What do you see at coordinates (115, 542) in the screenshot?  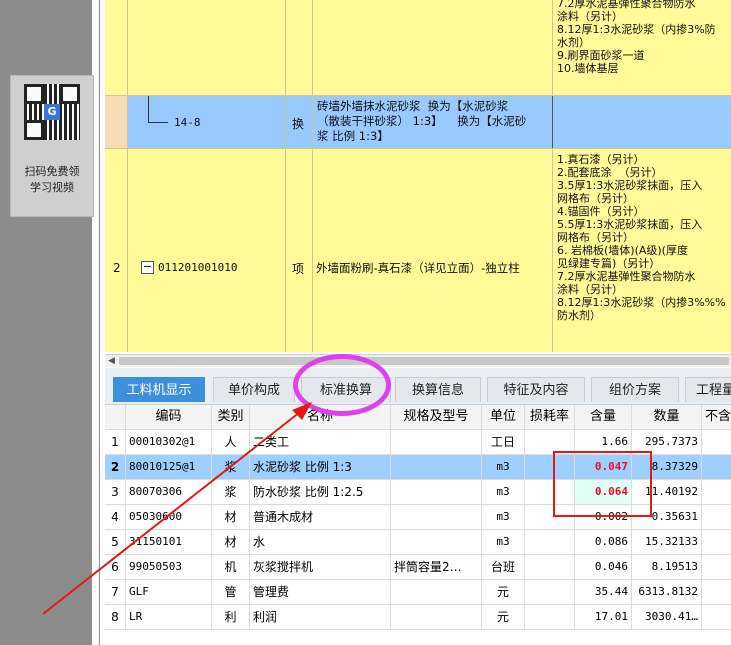 I see `row-index: 5` at bounding box center [115, 542].